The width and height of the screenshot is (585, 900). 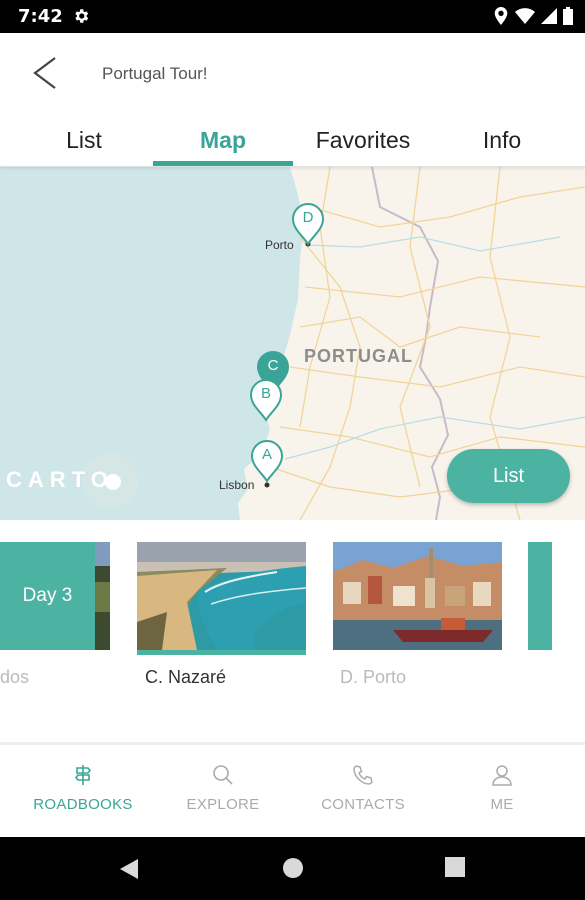 I want to click on system-recents-icon, so click(x=455, y=869).